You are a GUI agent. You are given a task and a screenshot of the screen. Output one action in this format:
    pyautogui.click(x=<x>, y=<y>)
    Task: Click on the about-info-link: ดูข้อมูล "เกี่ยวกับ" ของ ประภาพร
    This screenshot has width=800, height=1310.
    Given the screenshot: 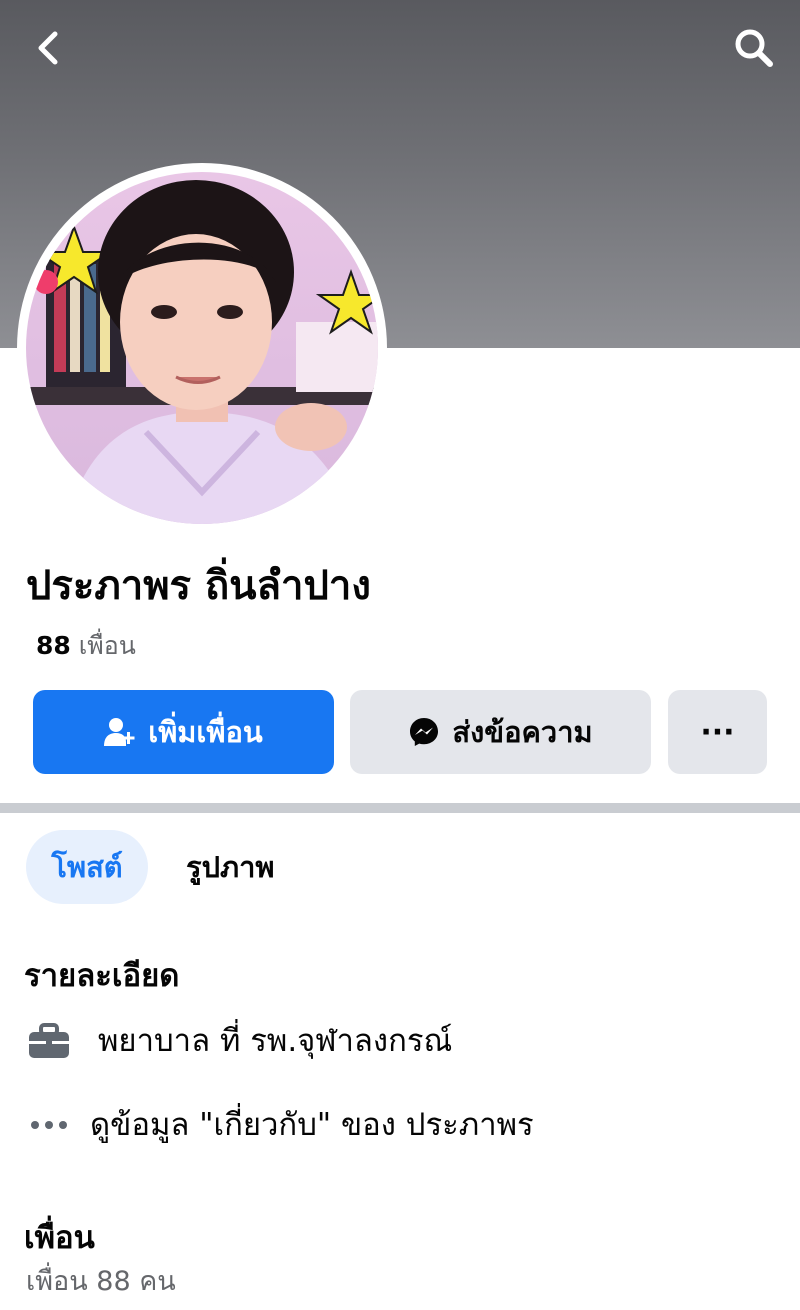 What is the action you would take?
    pyautogui.click(x=279, y=1125)
    